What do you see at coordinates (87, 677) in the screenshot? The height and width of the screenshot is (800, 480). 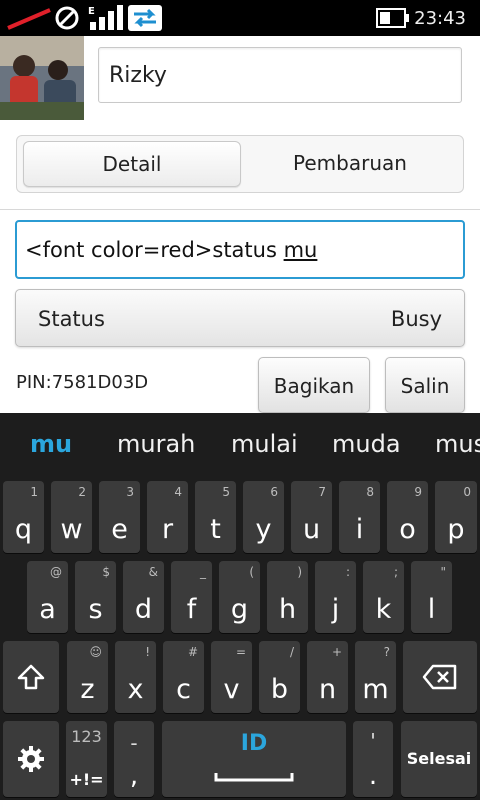 I see `key-z: ☺ z` at bounding box center [87, 677].